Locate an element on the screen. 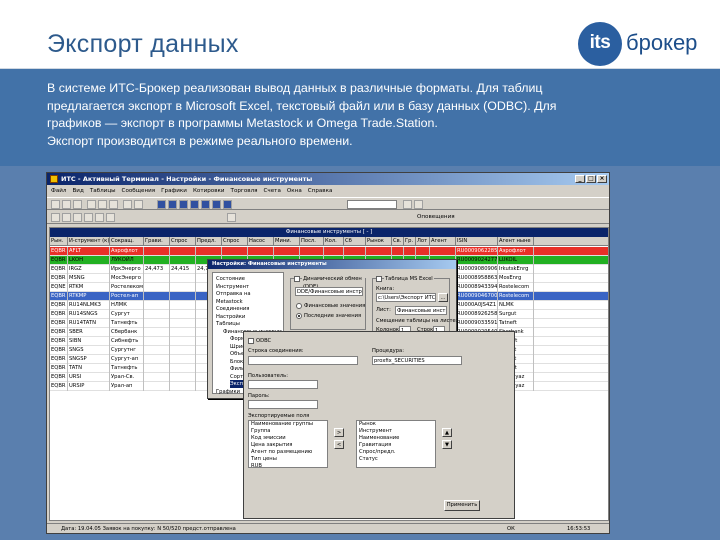 The height and width of the screenshot is (540, 720). column-header: Посл. is located at coordinates (312, 241).